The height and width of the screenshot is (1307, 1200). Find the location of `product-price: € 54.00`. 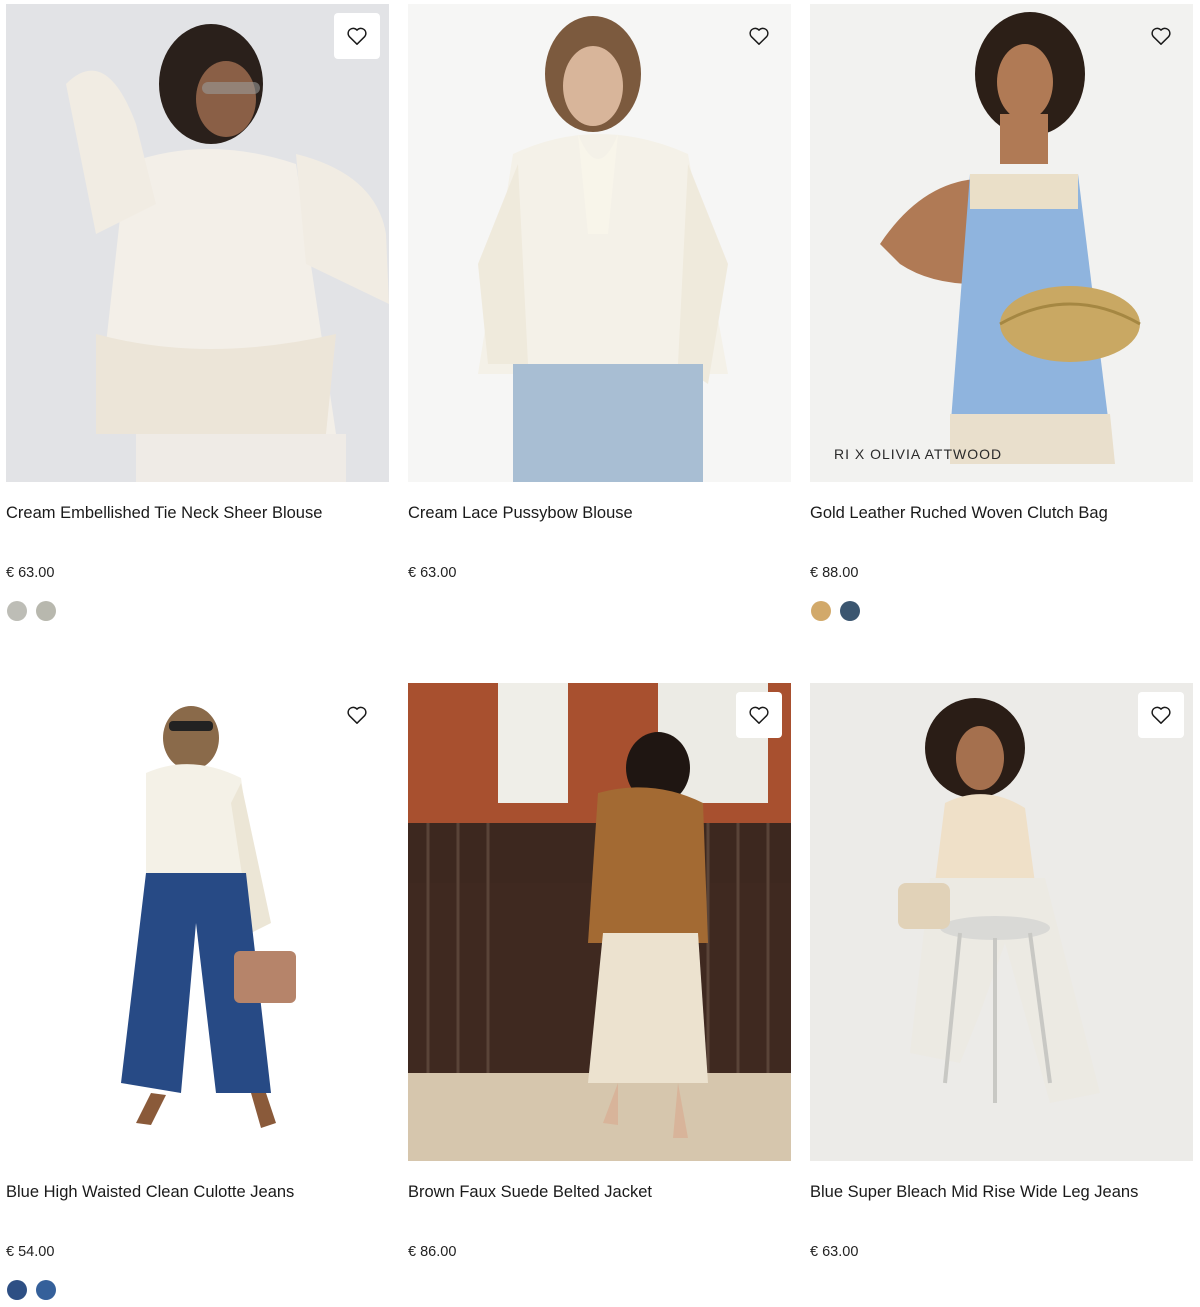

product-price: € 54.00 is located at coordinates (30, 1252).